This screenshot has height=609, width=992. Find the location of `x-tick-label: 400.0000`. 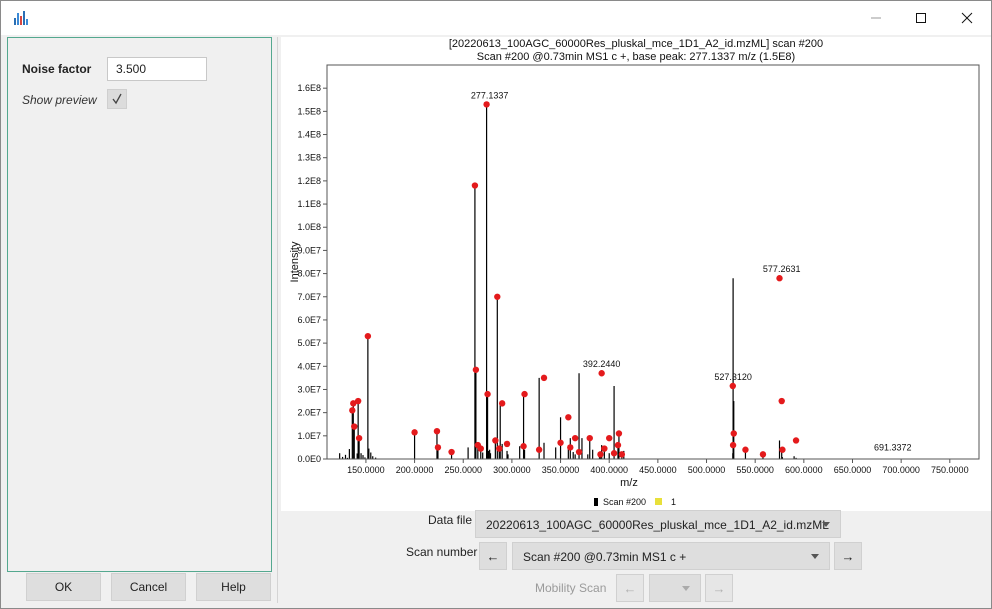

x-tick-label: 400.0000 is located at coordinates (609, 470).